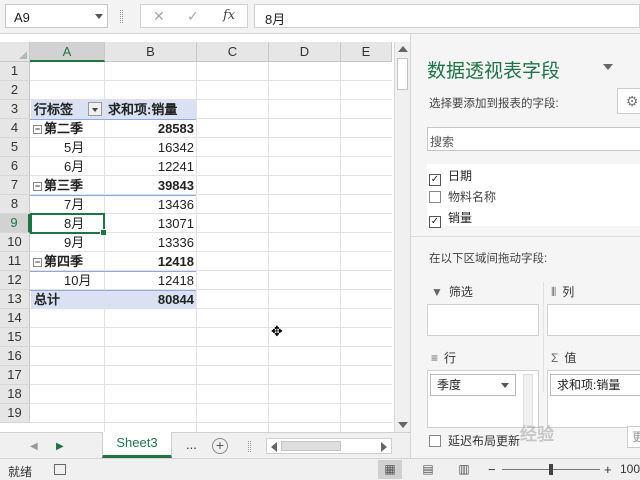 The height and width of the screenshot is (480, 640). I want to click on zoom-slider-knob, so click(551, 469).